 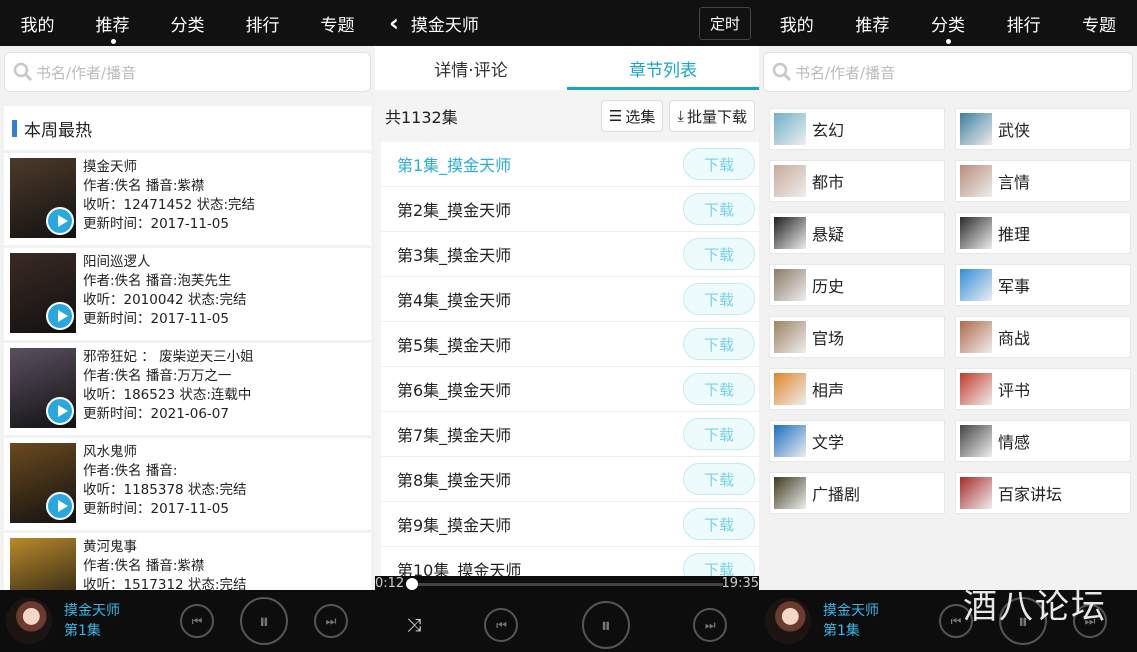 What do you see at coordinates (640, 116) in the screenshot?
I see `select-label: 选集` at bounding box center [640, 116].